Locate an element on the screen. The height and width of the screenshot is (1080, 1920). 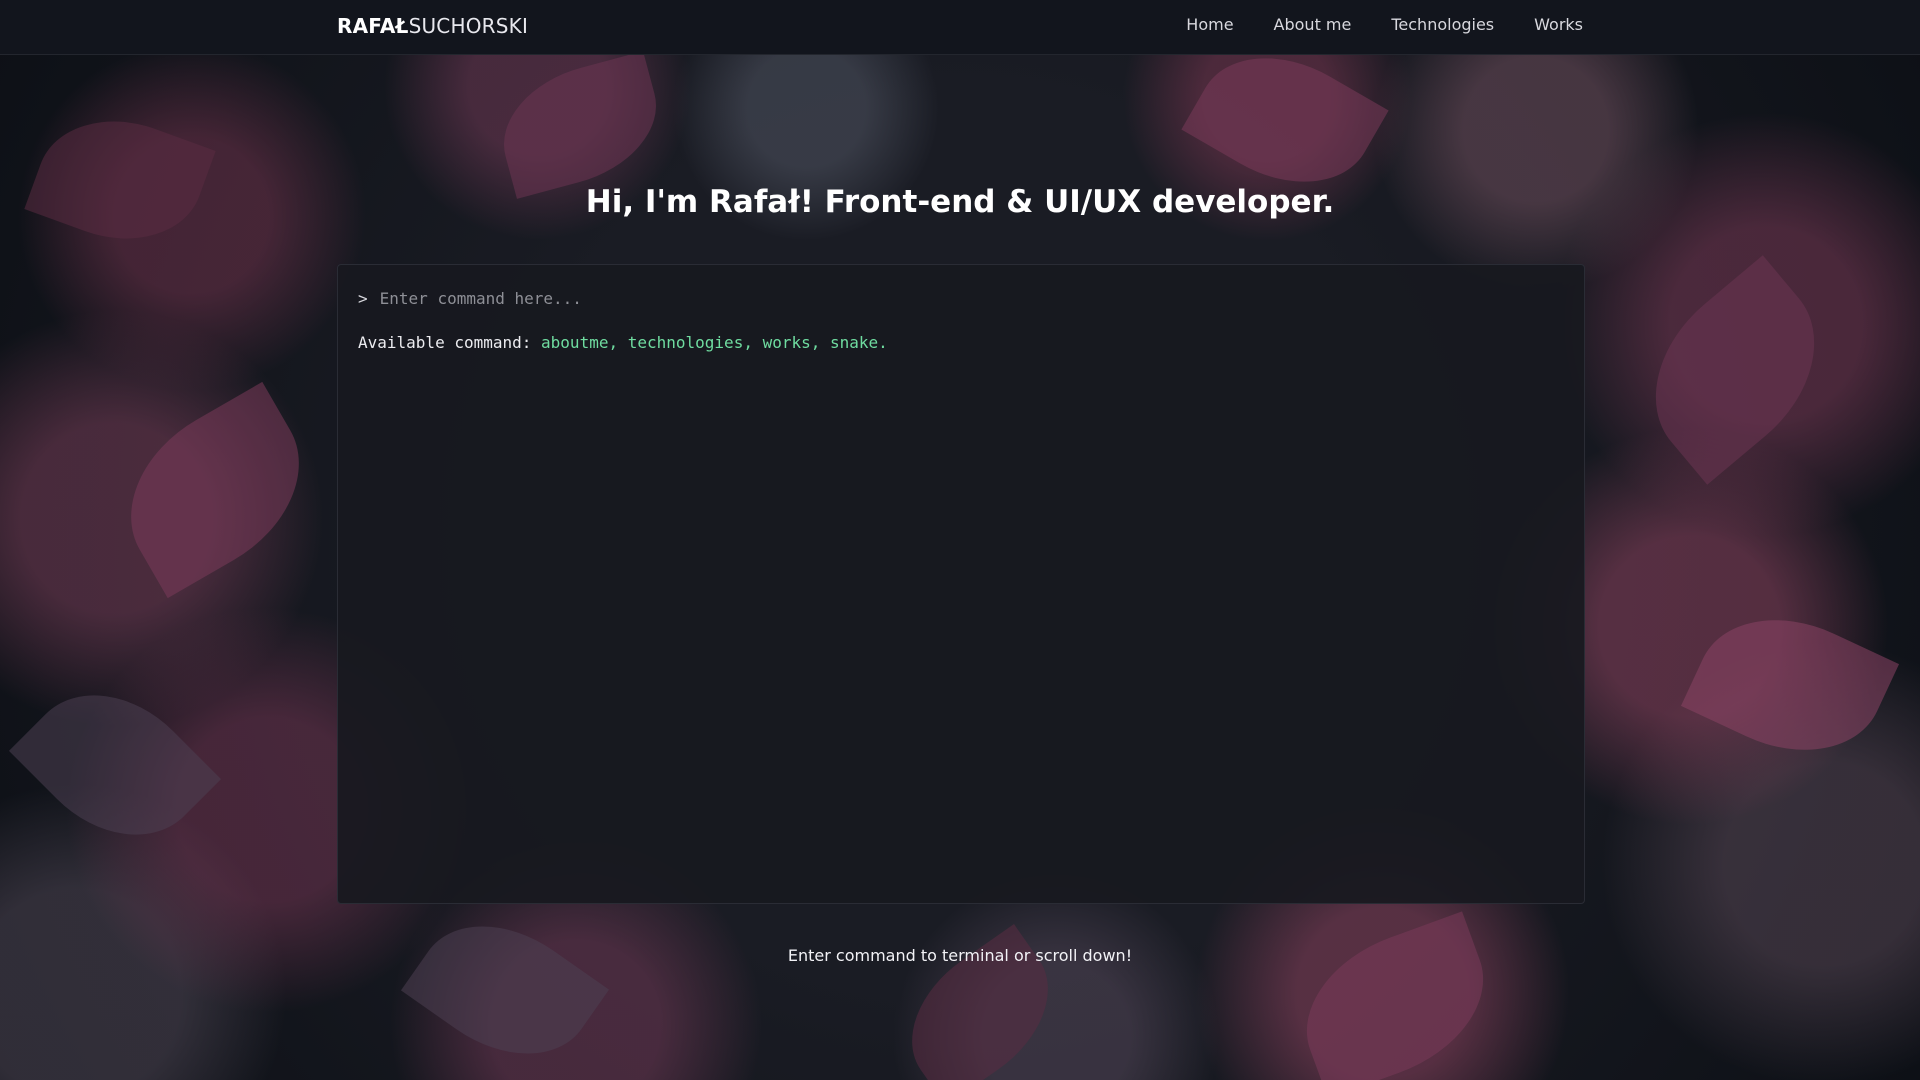
nav-technologies: Technologies is located at coordinates (1442, 24).